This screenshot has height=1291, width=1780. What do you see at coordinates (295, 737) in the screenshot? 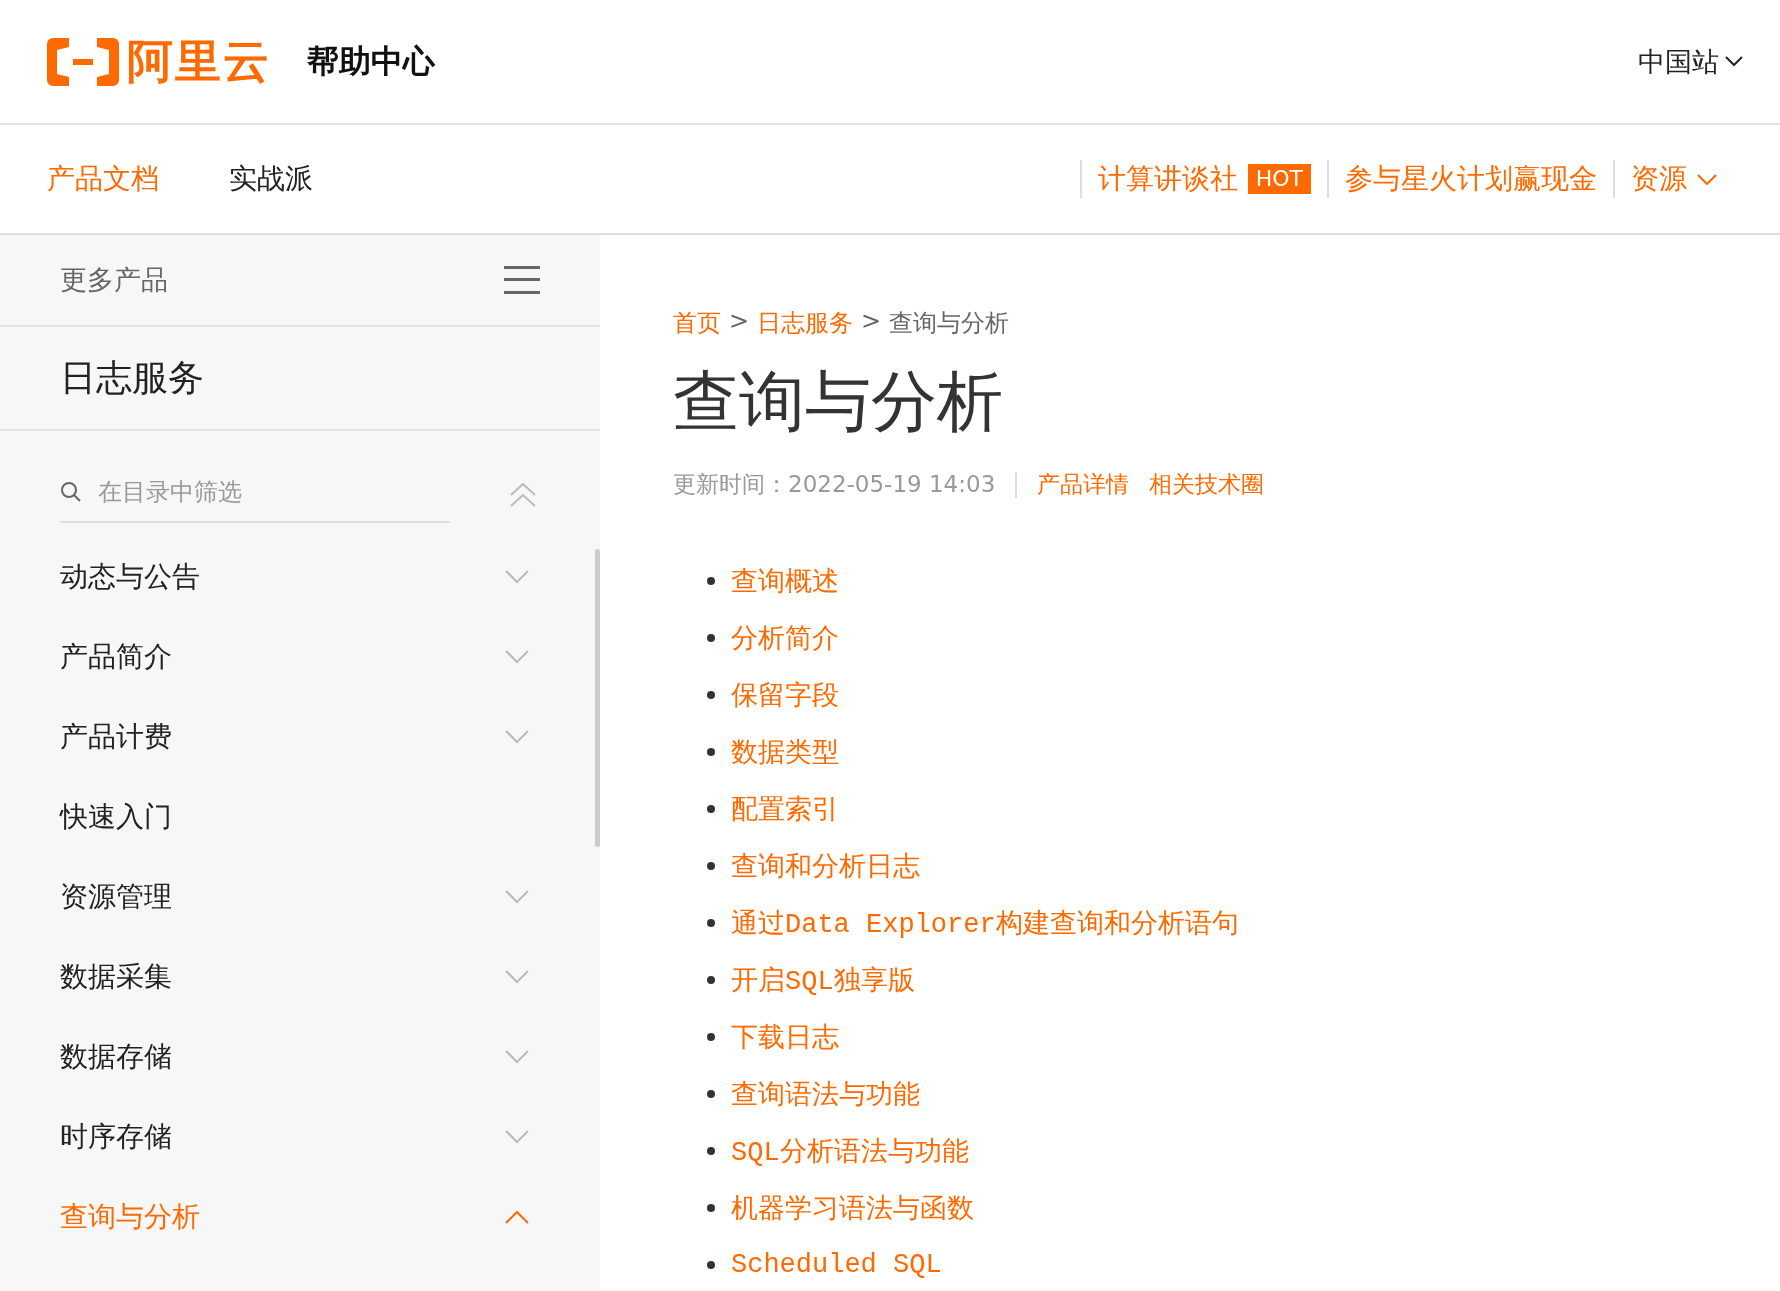
I see `sidebar-item: 产品计费` at bounding box center [295, 737].